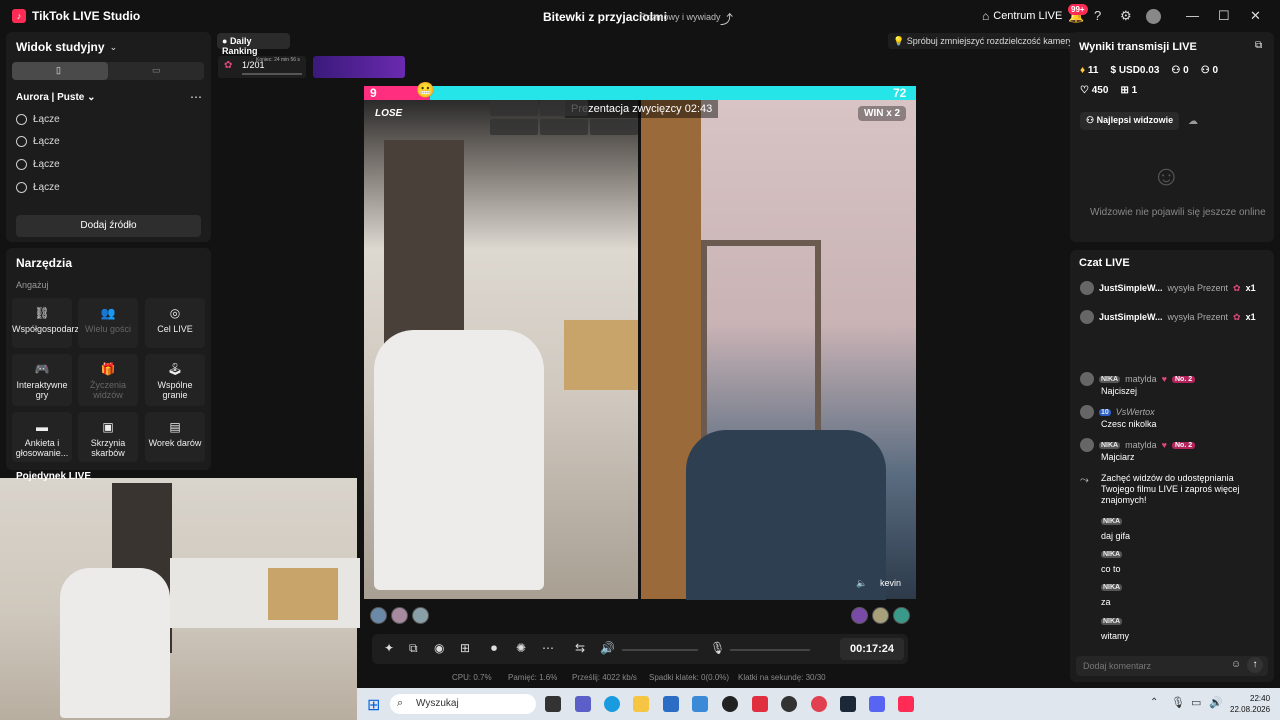 The height and width of the screenshot is (720, 1280). What do you see at coordinates (1097, 15) in the screenshot?
I see `help-icon: ?` at bounding box center [1097, 15].